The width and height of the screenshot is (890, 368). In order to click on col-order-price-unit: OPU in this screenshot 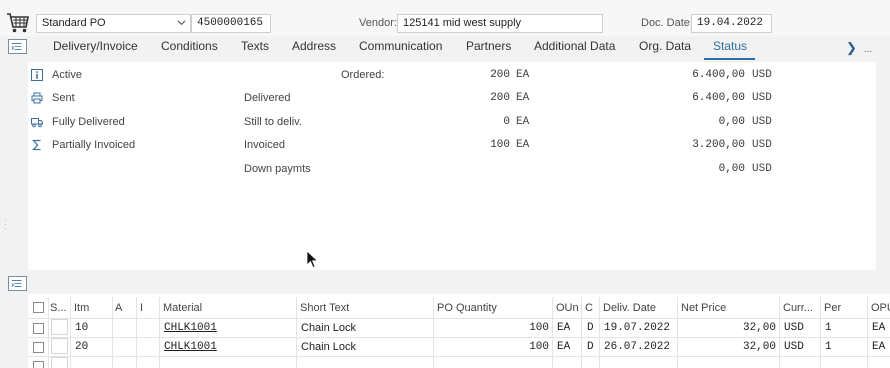, I will do `click(880, 308)`.